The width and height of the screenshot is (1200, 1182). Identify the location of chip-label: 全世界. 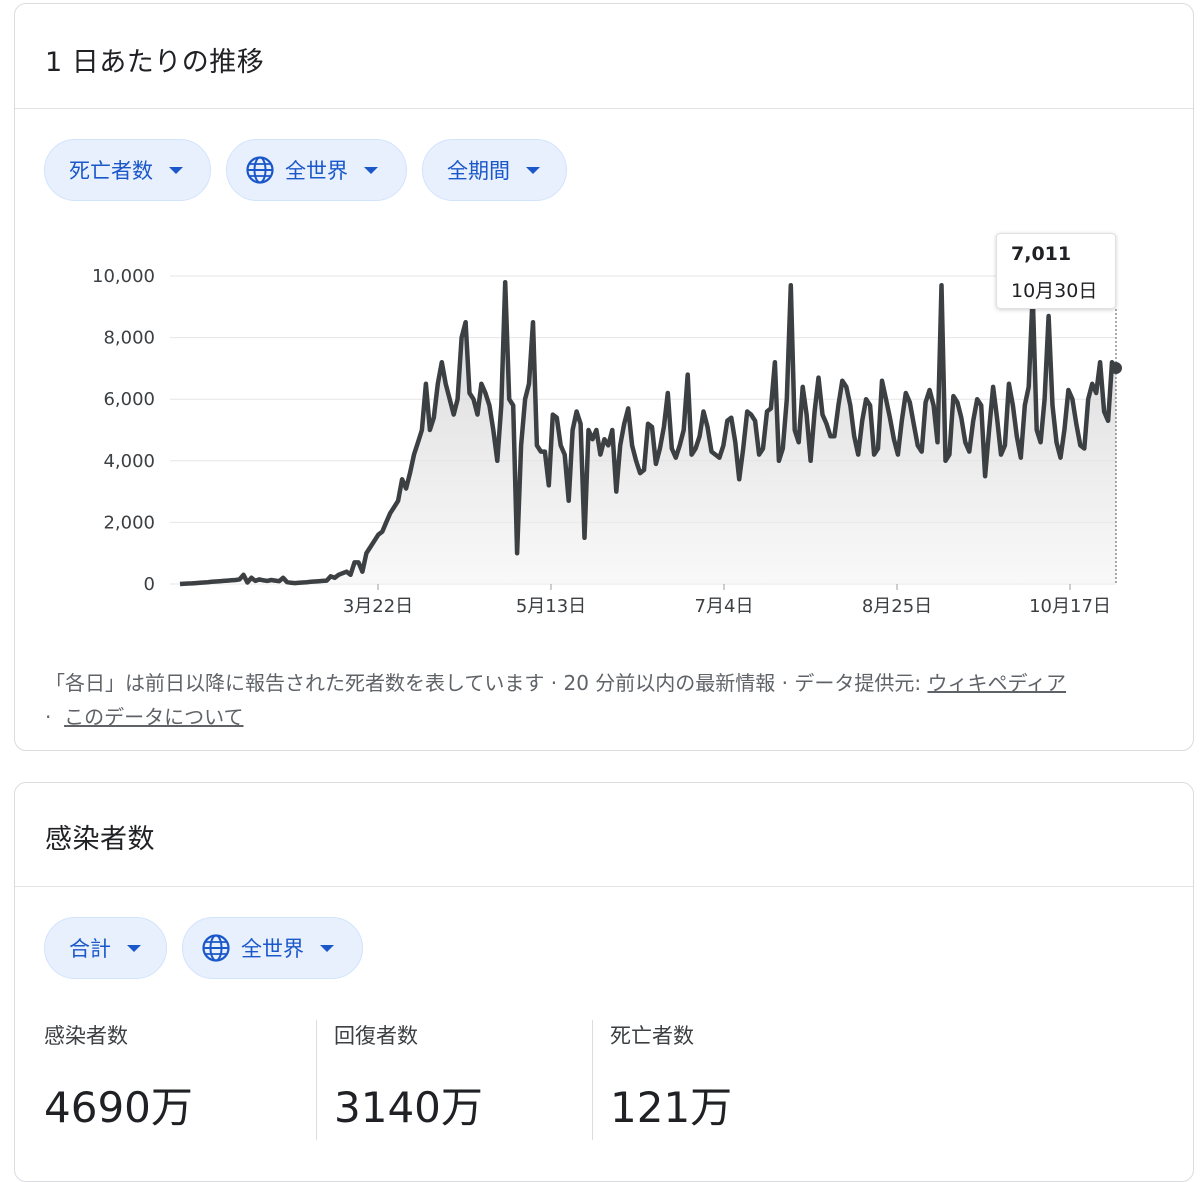
(272, 949).